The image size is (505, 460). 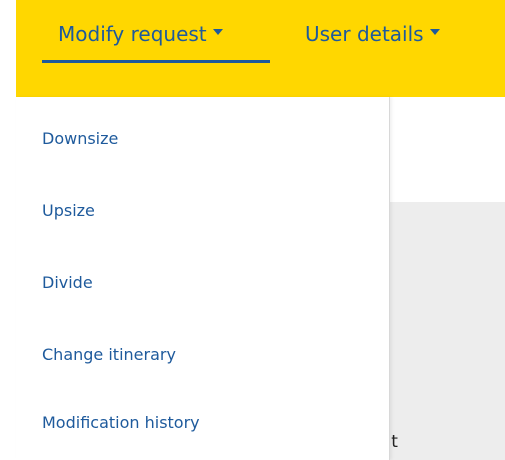 I want to click on menu-item-change-itinerary: Change itinerary, so click(x=109, y=354).